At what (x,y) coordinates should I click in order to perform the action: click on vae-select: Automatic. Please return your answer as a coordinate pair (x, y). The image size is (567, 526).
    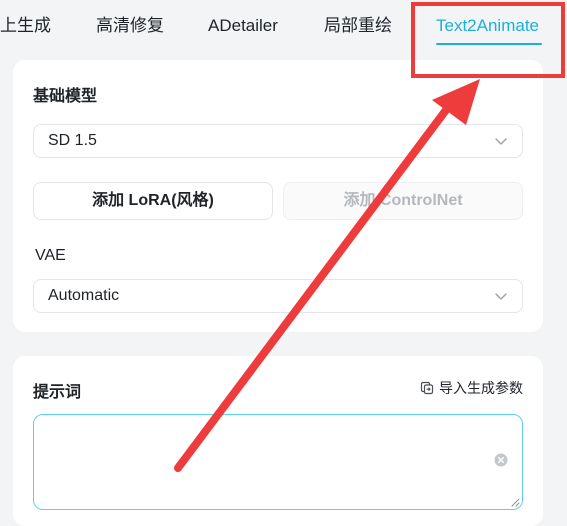
    Looking at the image, I should click on (278, 296).